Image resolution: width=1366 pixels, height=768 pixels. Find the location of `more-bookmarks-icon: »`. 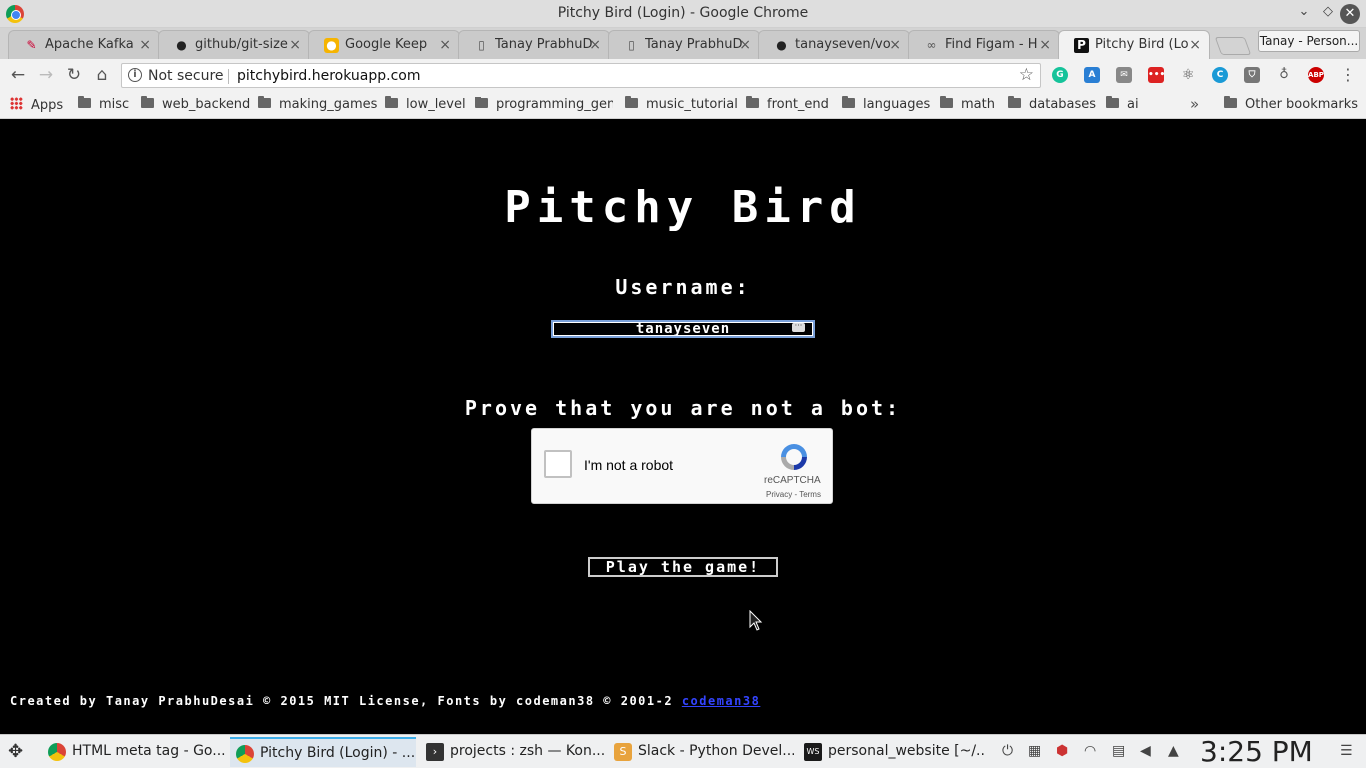

more-bookmarks-icon: » is located at coordinates (1194, 104).